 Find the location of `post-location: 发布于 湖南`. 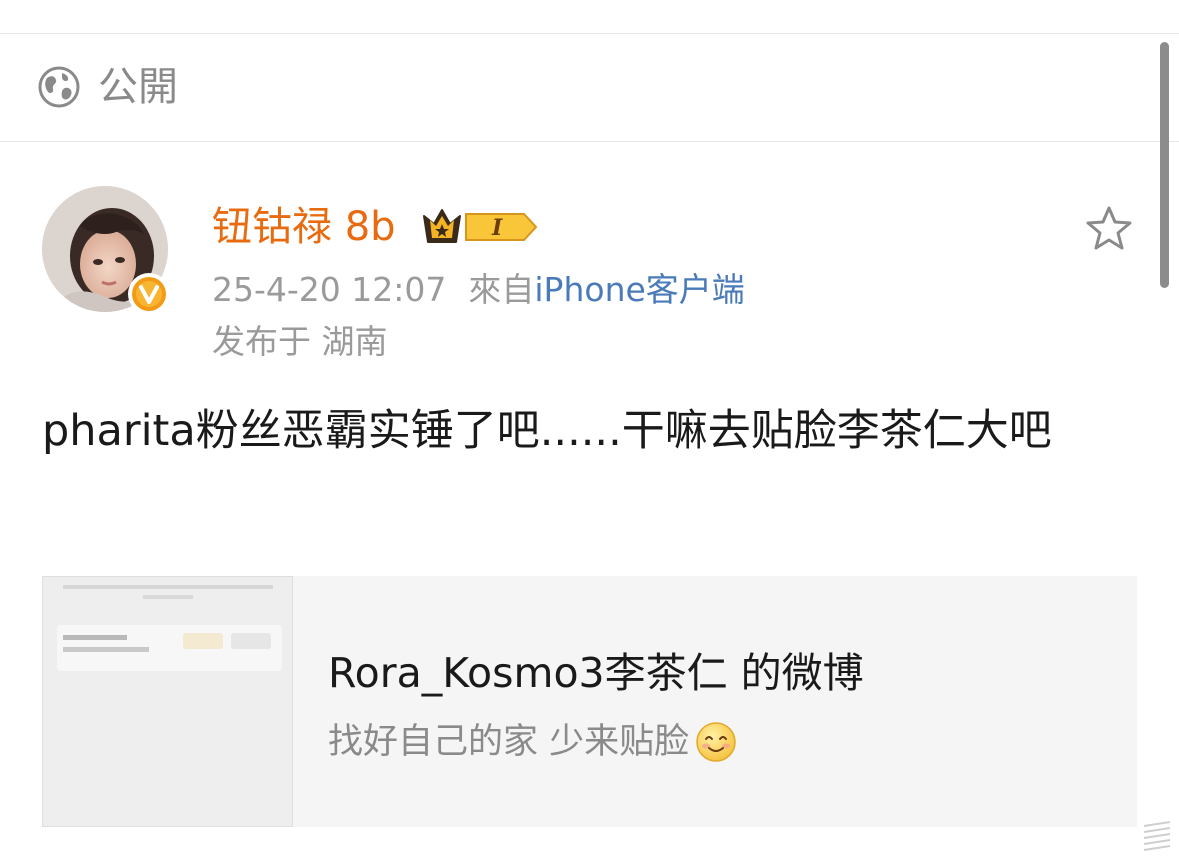

post-location: 发布于 湖南 is located at coordinates (300, 341).